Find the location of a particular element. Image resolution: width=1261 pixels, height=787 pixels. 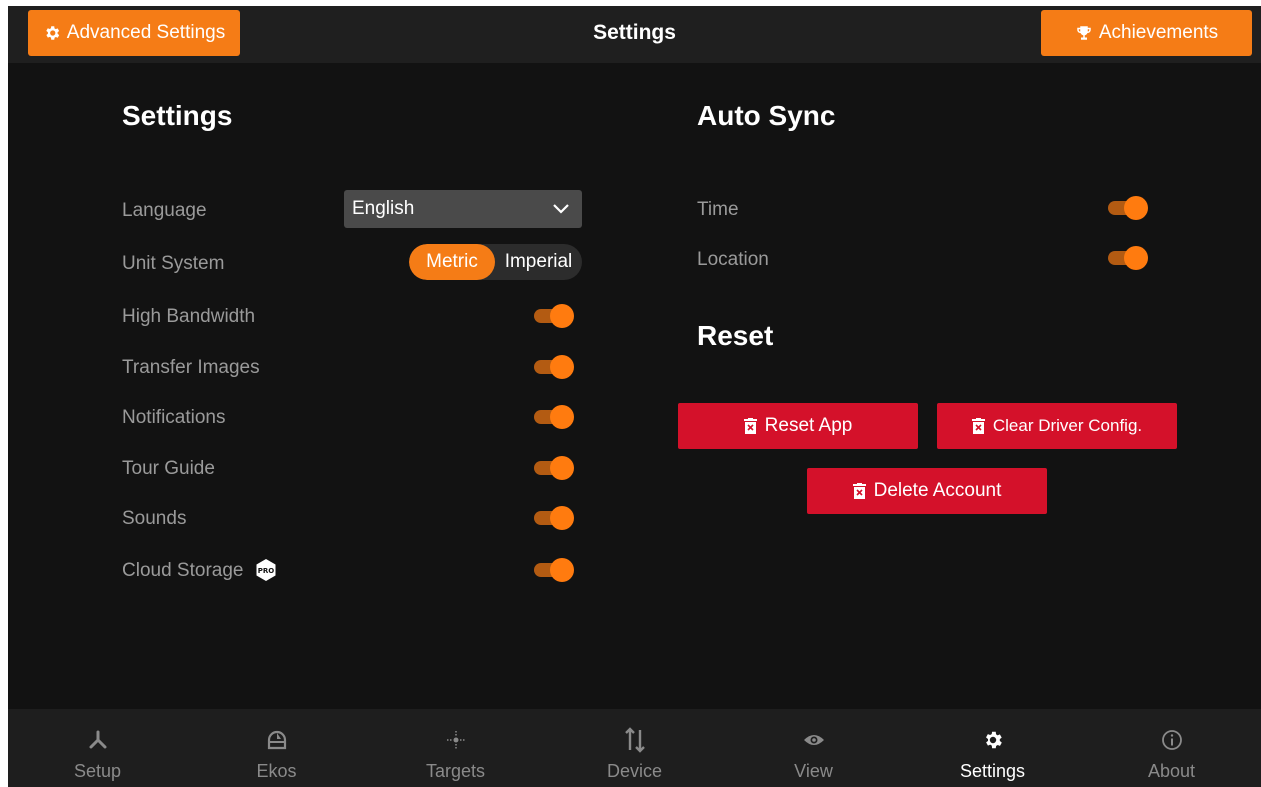

notifications-toggle is located at coordinates (554, 417).